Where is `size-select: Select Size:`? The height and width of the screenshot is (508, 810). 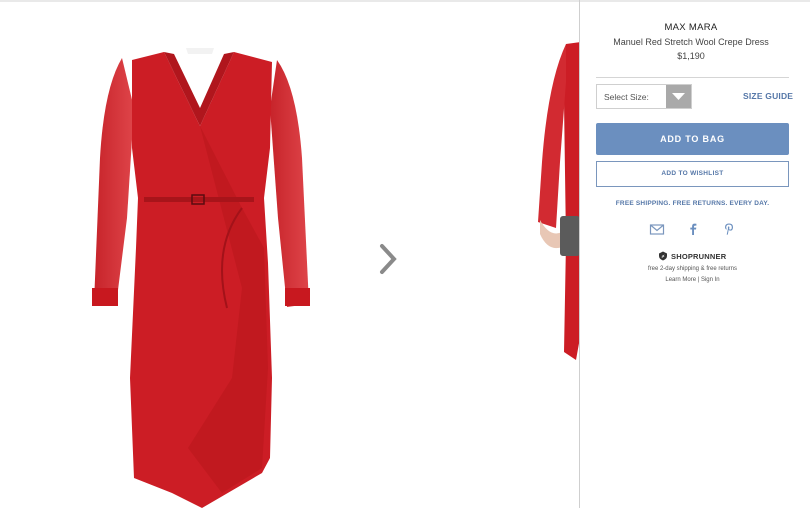 size-select: Select Size: is located at coordinates (644, 96).